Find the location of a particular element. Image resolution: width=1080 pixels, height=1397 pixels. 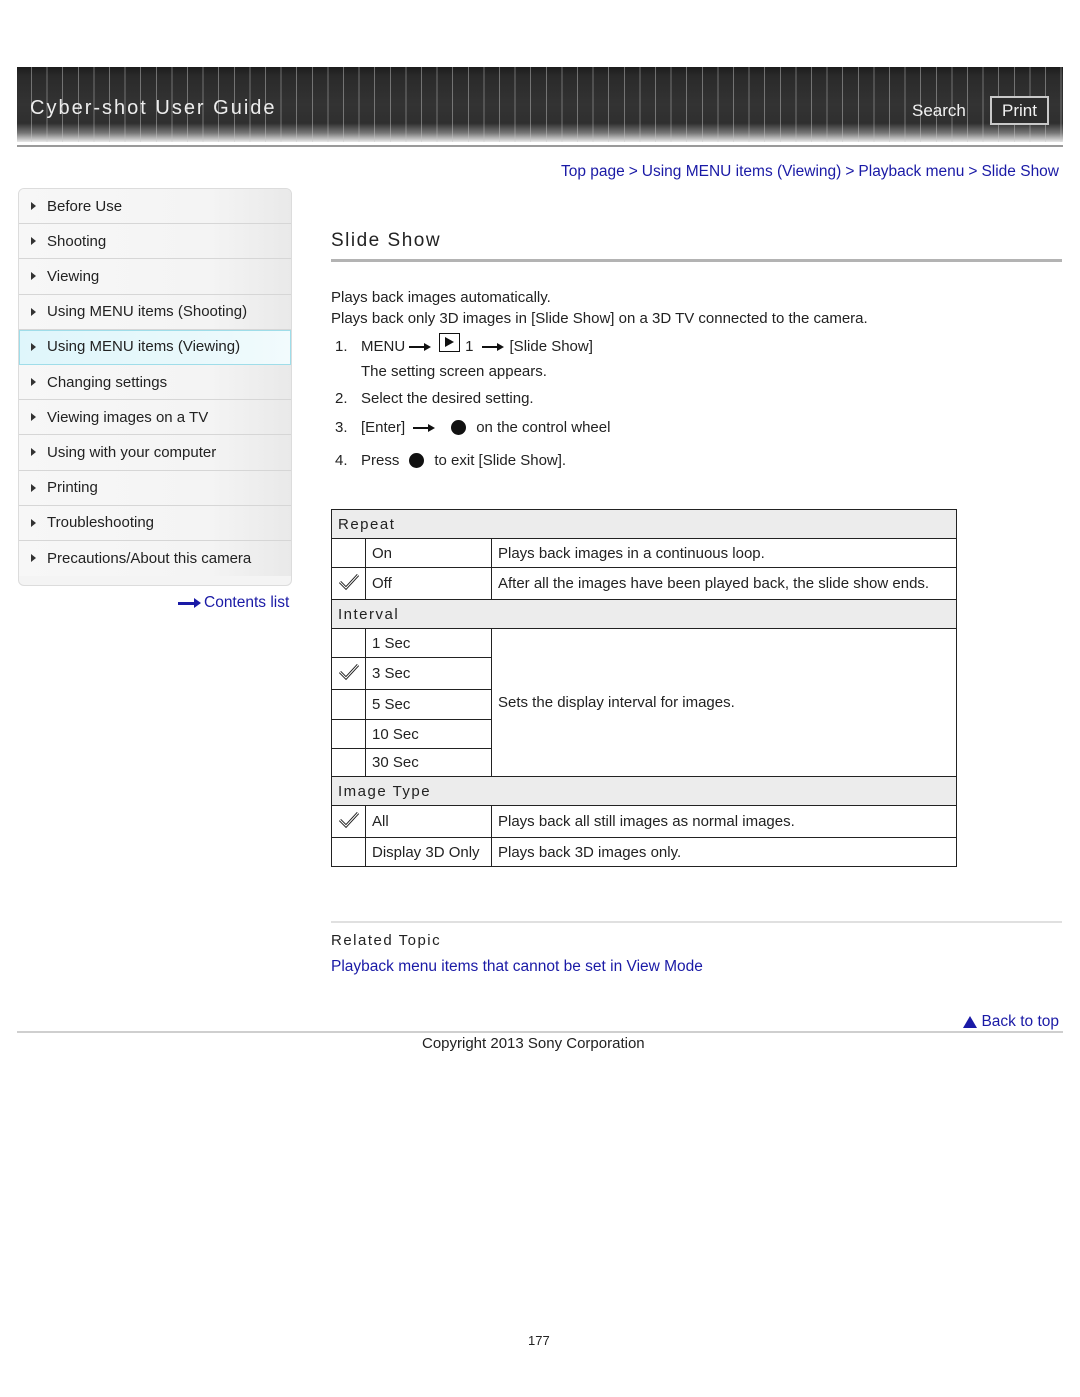

header-banner: Cyber-shot User Guide Search Print is located at coordinates (540, 104).